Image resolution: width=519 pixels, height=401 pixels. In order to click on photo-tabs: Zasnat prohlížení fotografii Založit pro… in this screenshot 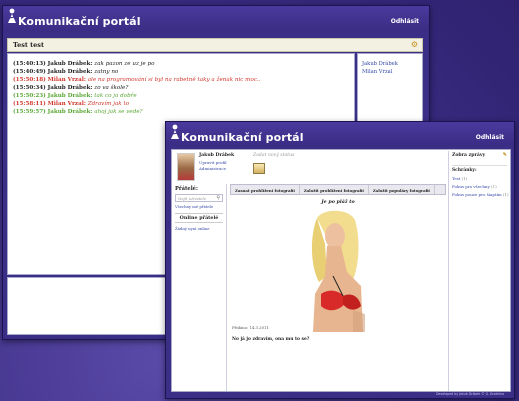, I will do `click(338, 189)`.